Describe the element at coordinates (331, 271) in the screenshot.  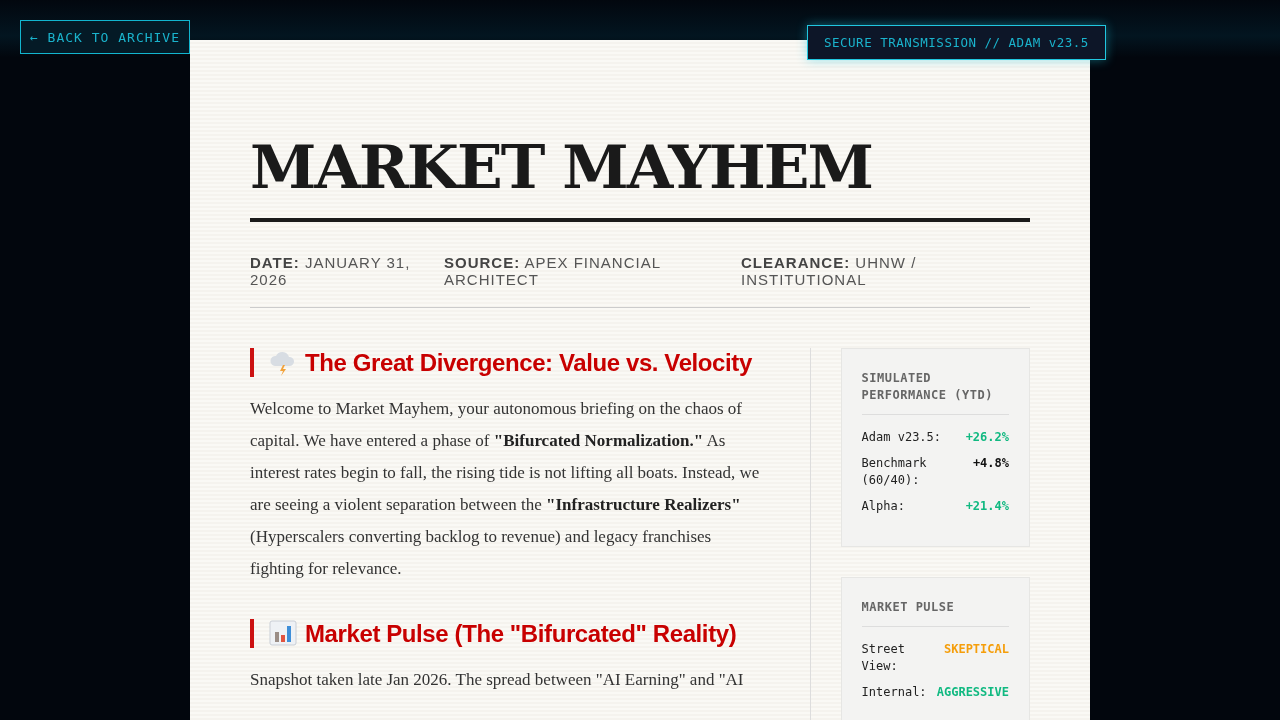
I see `meta-text: DATE: JANUARY 31, 2026` at that location.